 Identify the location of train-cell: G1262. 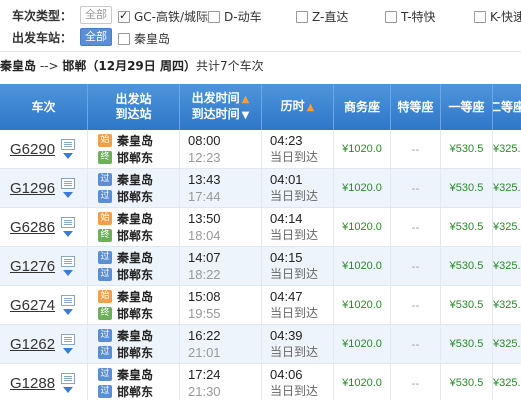
(44, 344).